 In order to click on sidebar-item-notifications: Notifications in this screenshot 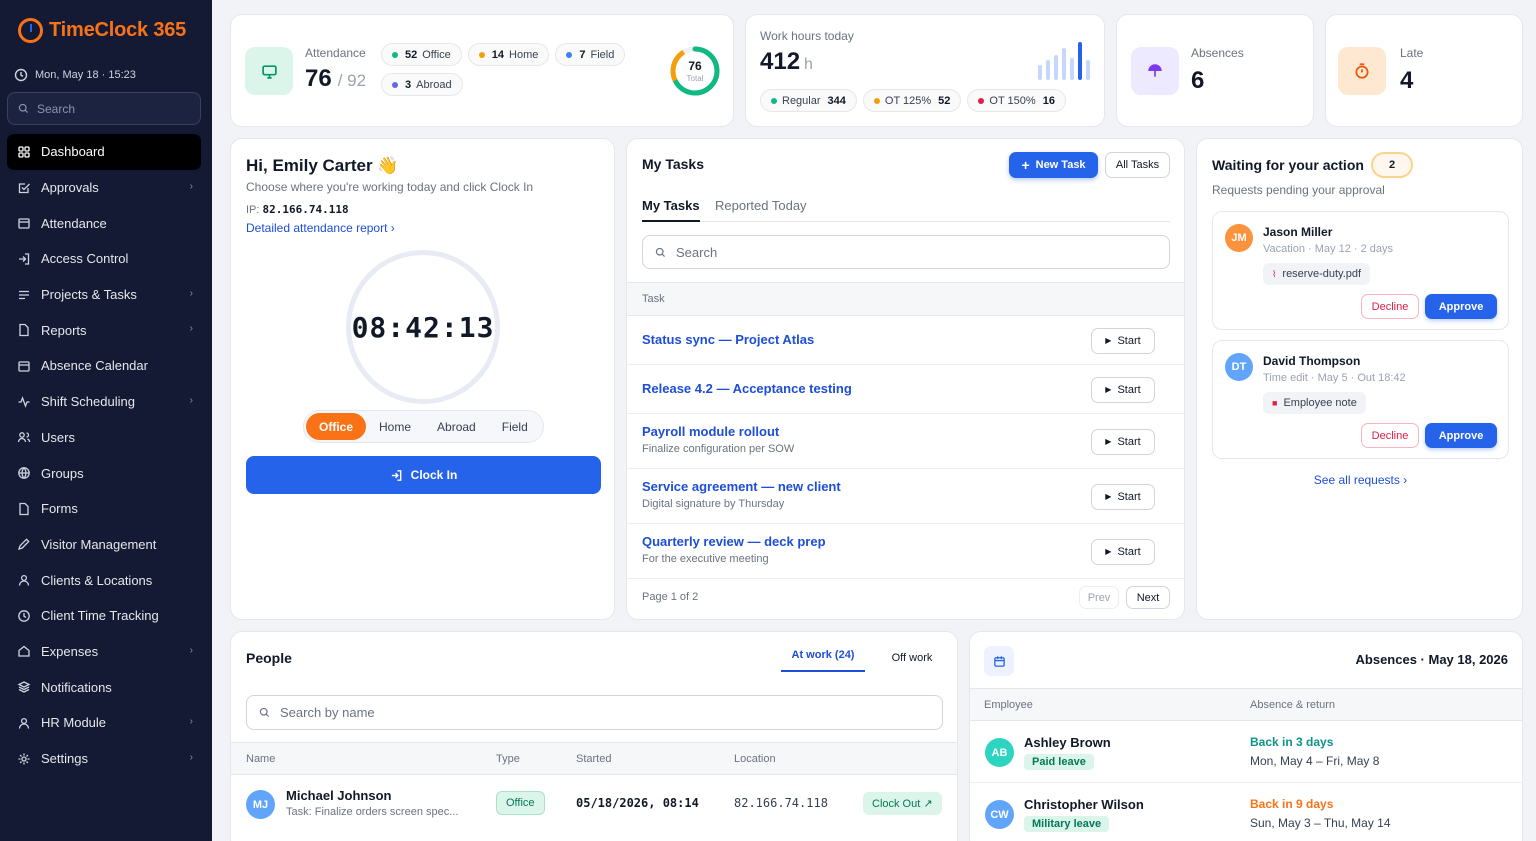, I will do `click(104, 687)`.